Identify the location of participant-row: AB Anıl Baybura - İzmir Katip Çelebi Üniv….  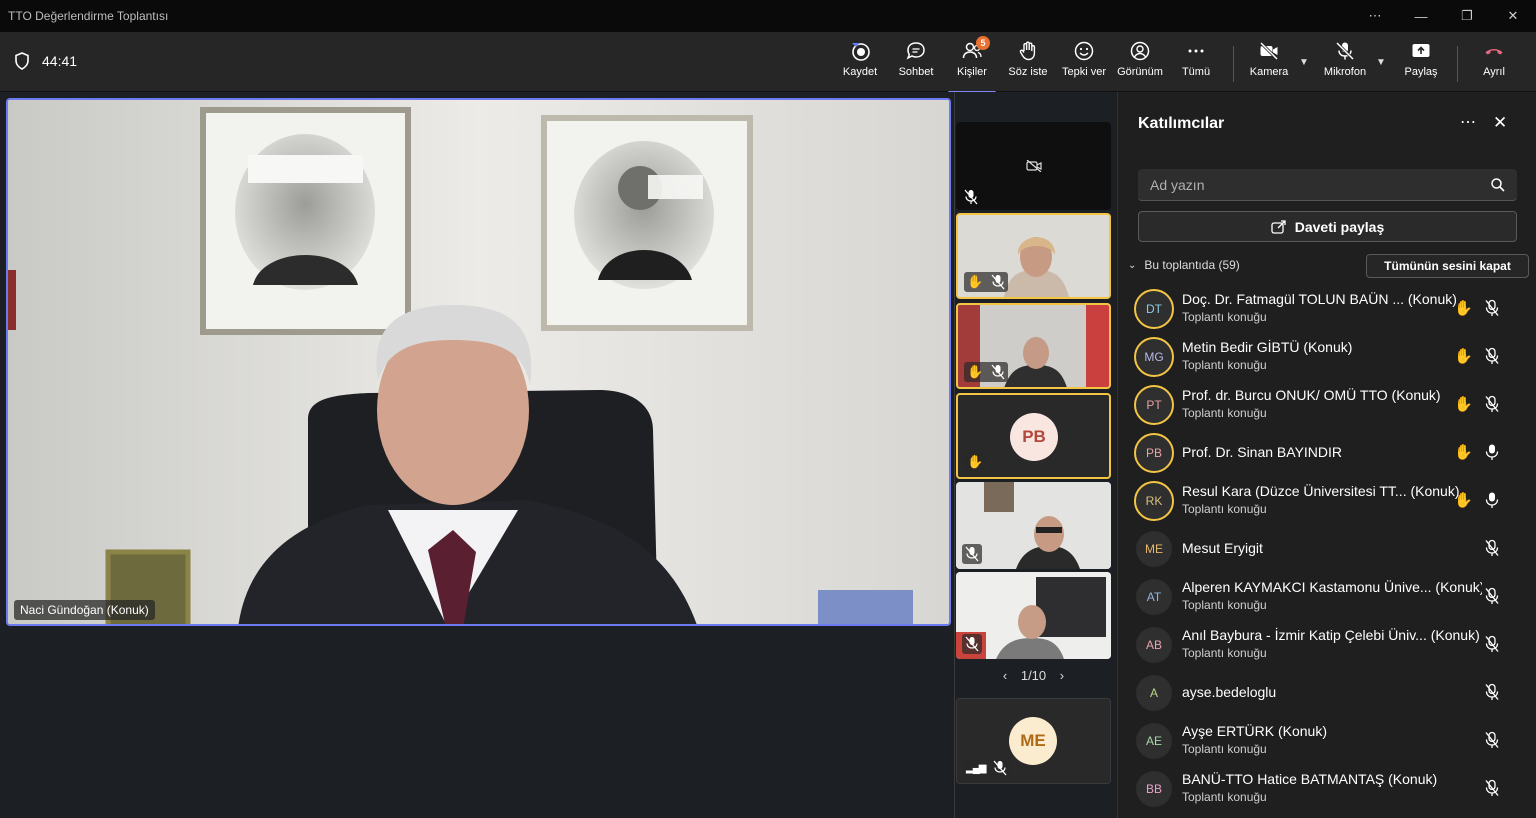
(1333, 645).